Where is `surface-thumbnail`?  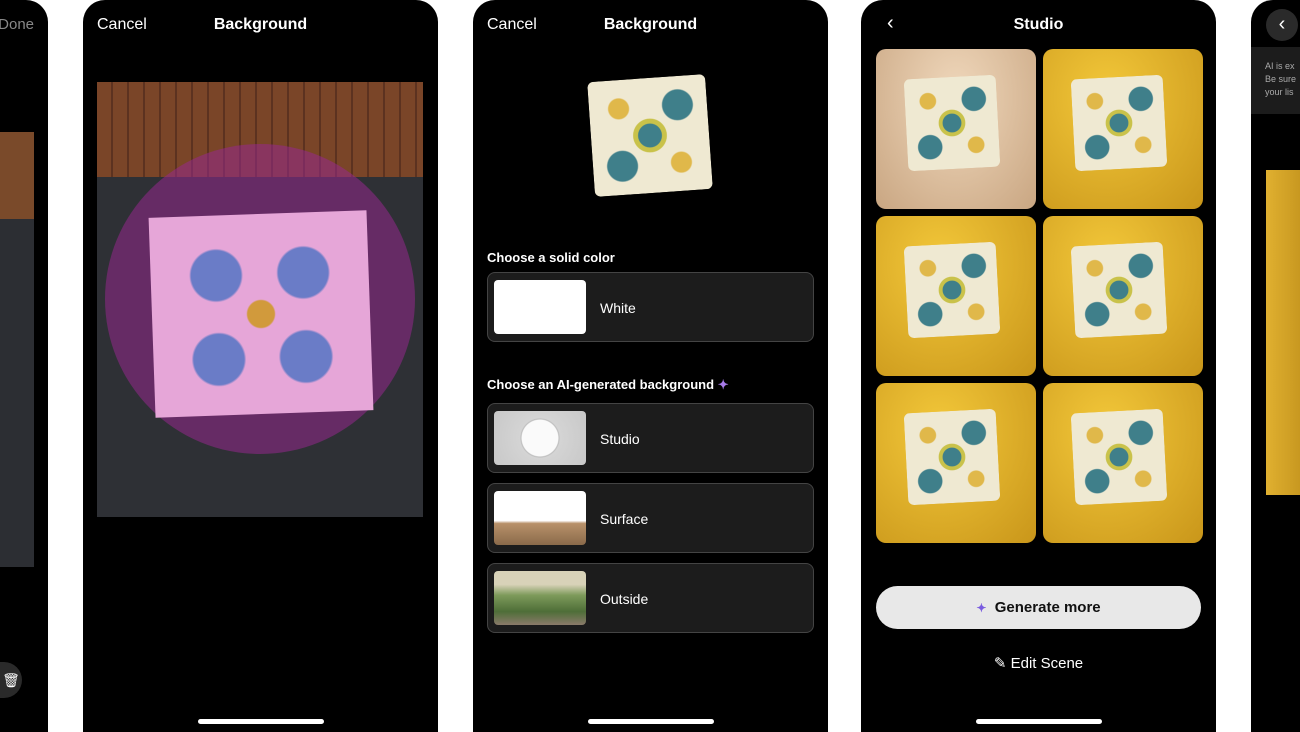 surface-thumbnail is located at coordinates (540, 518).